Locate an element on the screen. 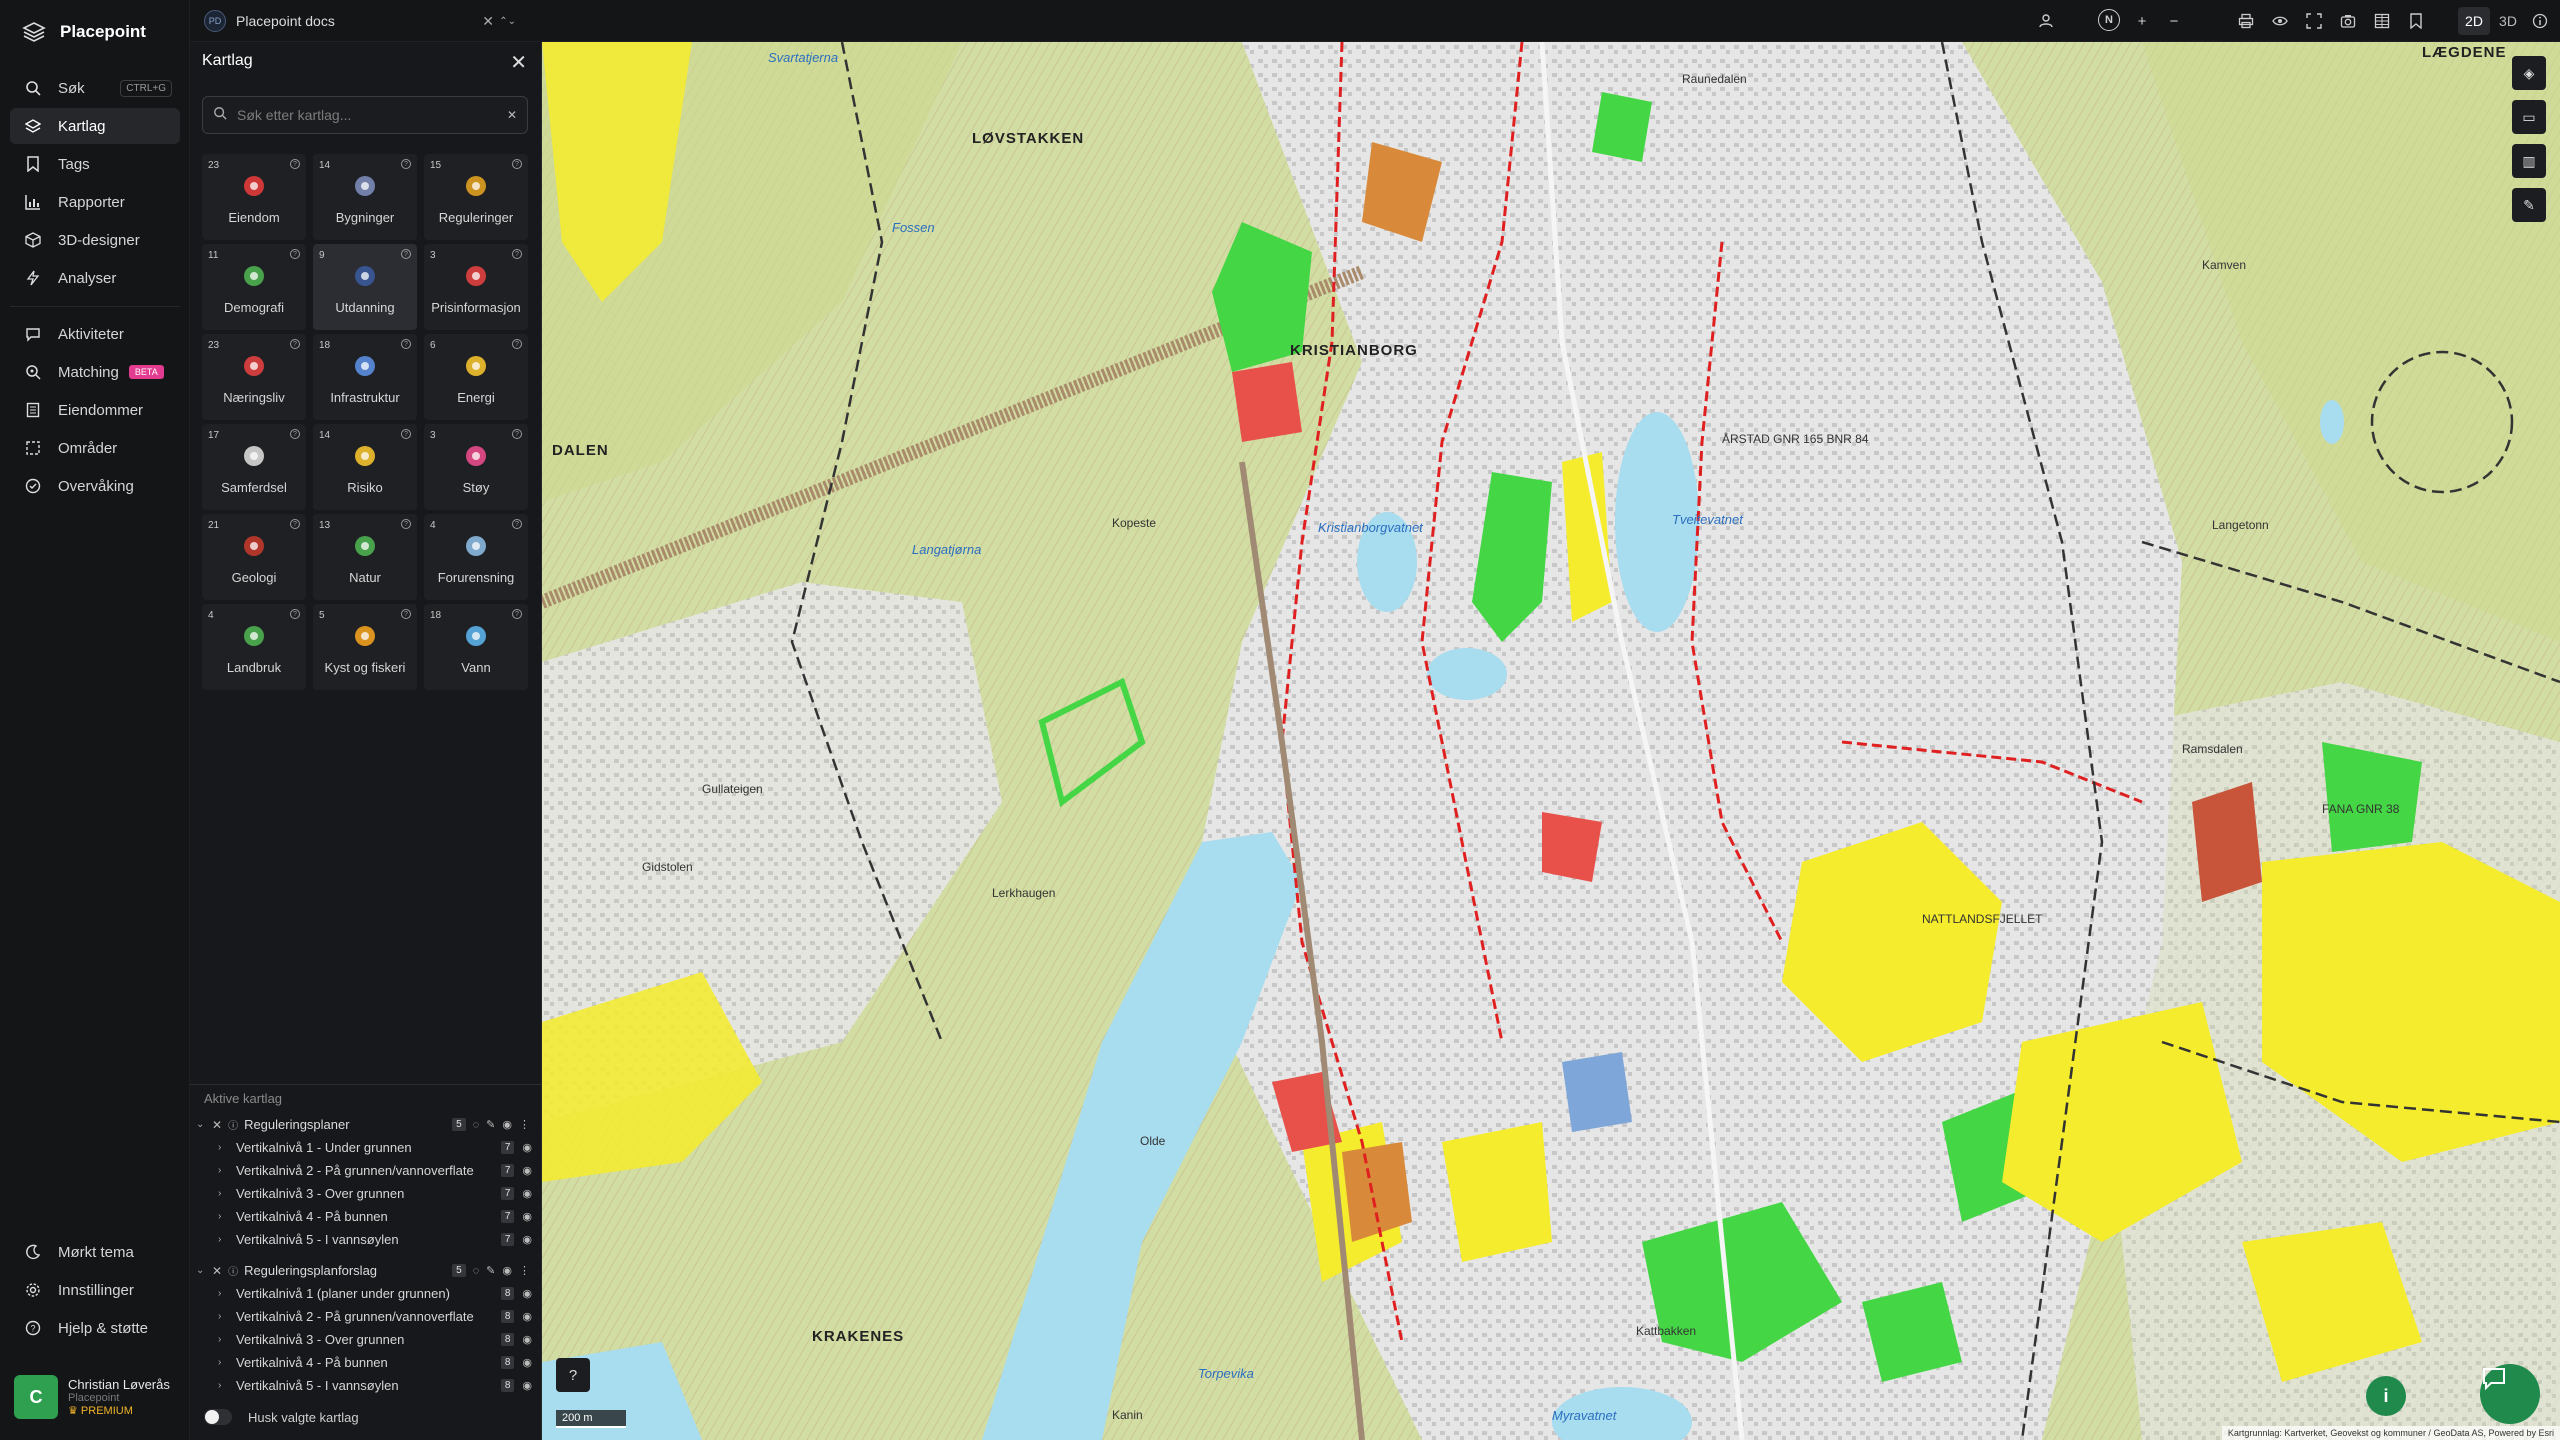 Image resolution: width=2560 pixels, height=1440 pixels. nav-item-tags: Tags is located at coordinates (95, 164).